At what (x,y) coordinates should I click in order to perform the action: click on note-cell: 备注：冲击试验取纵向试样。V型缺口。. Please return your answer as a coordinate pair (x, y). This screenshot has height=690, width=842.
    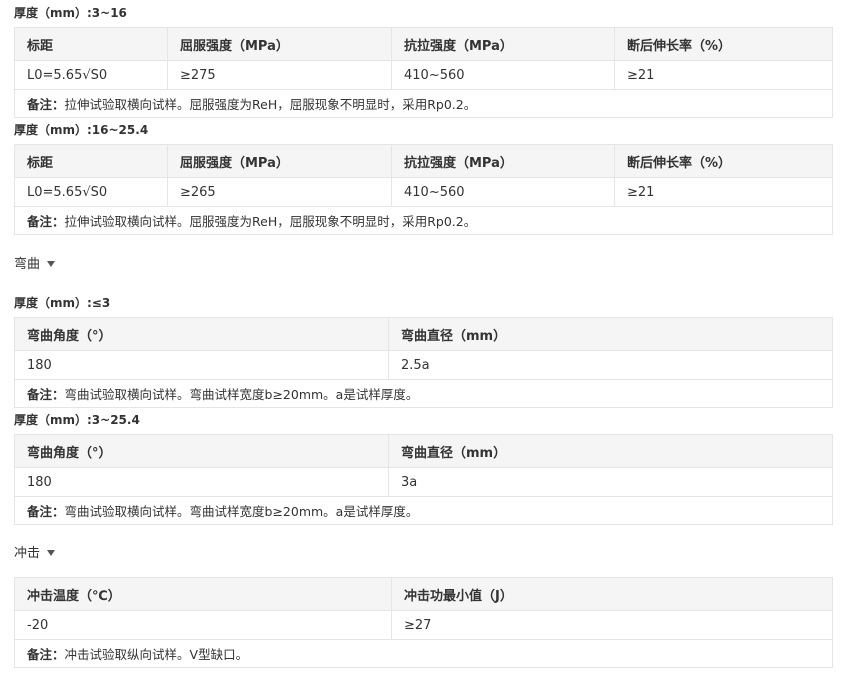
    Looking at the image, I should click on (423, 653).